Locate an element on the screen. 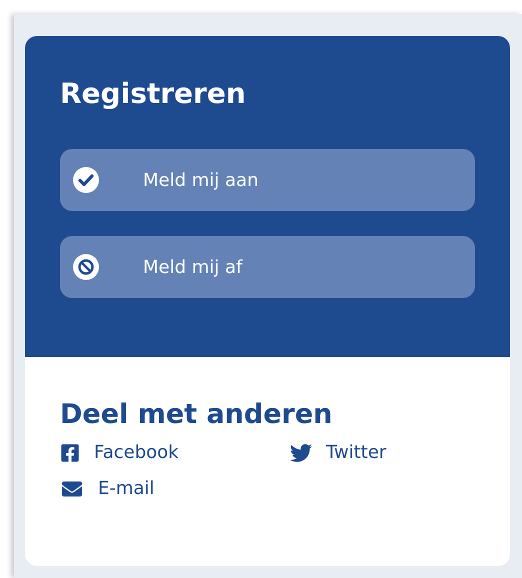  register-title: Registreren is located at coordinates (153, 94).